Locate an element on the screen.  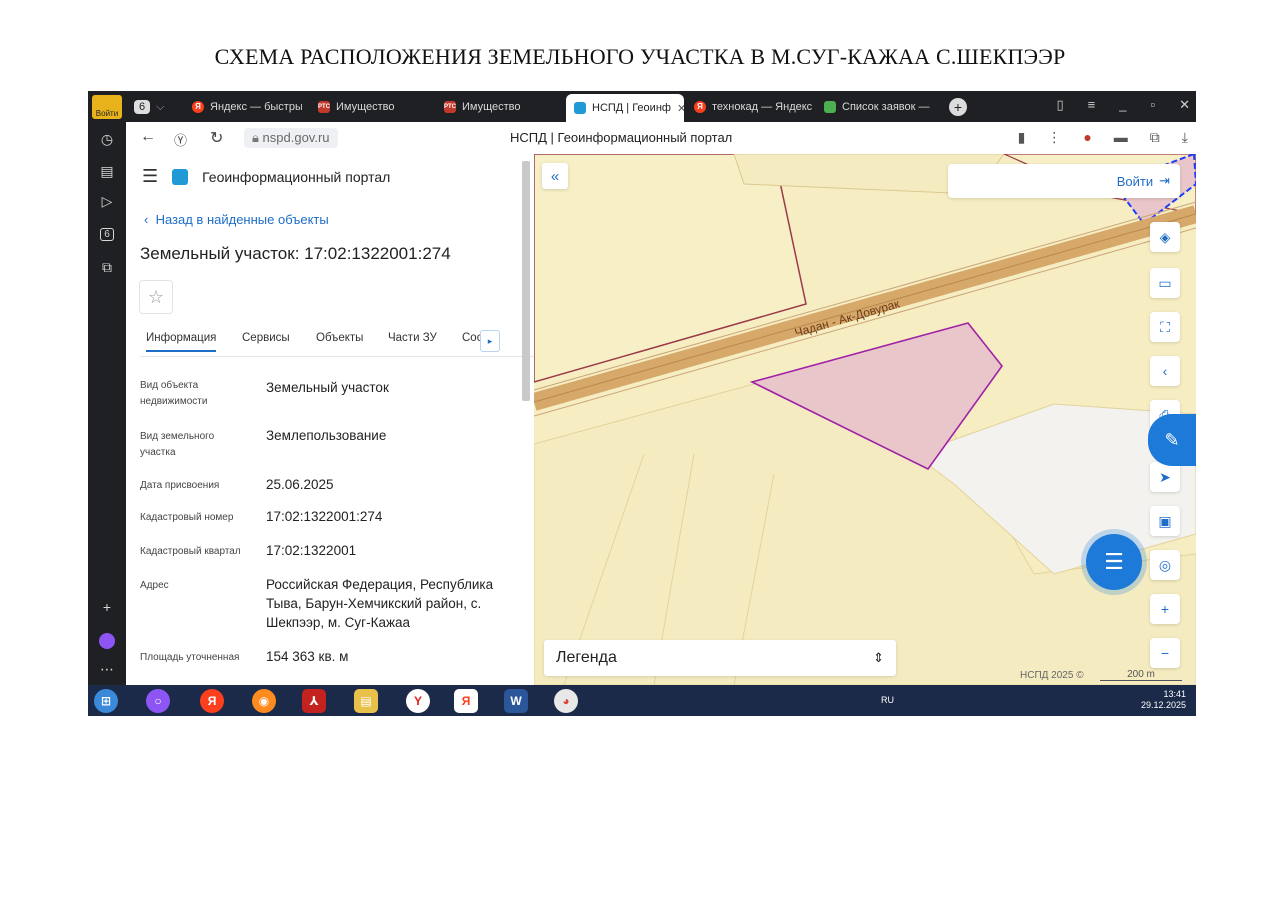
new-tab-button: + is located at coordinates (958, 107).